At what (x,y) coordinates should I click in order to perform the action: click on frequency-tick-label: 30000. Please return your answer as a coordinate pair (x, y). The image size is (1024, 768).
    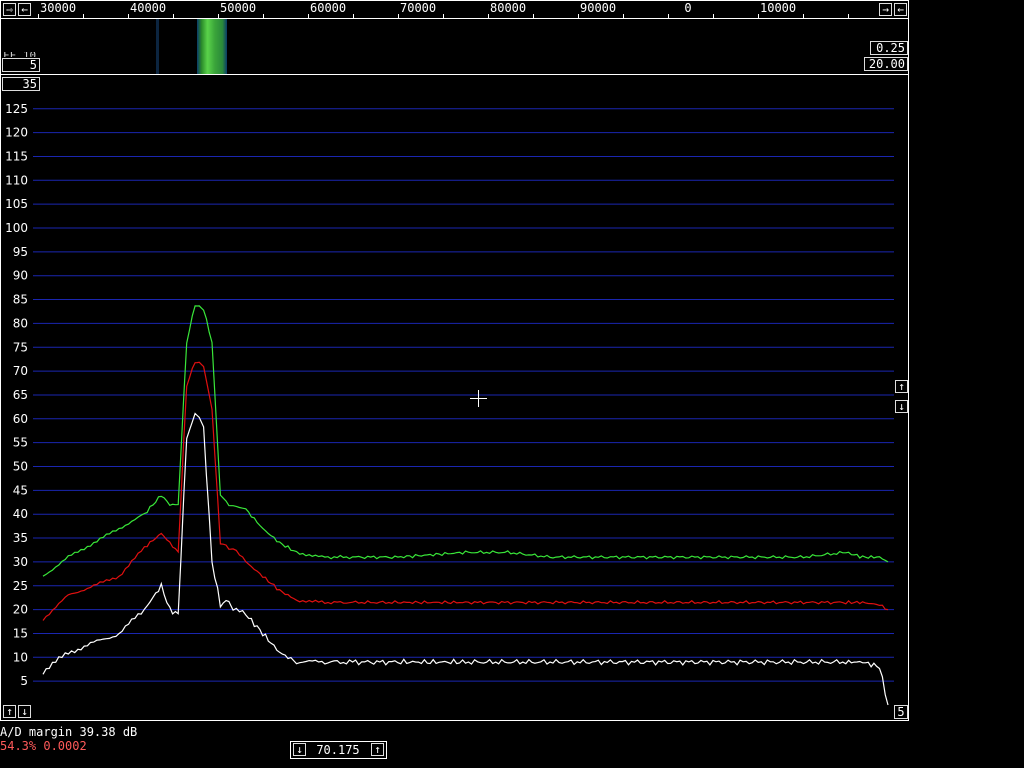
    Looking at the image, I should click on (58, 8).